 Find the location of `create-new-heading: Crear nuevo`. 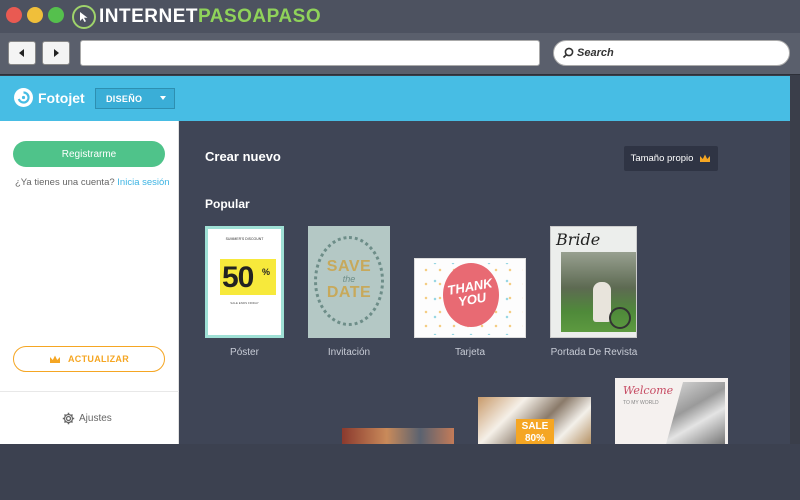

create-new-heading: Crear nuevo is located at coordinates (243, 156).